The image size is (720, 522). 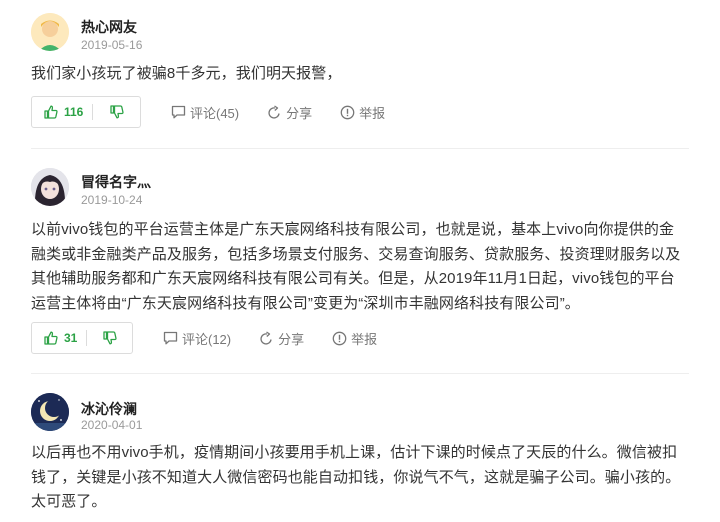 I want to click on vote-box: 31, so click(x=82, y=338).